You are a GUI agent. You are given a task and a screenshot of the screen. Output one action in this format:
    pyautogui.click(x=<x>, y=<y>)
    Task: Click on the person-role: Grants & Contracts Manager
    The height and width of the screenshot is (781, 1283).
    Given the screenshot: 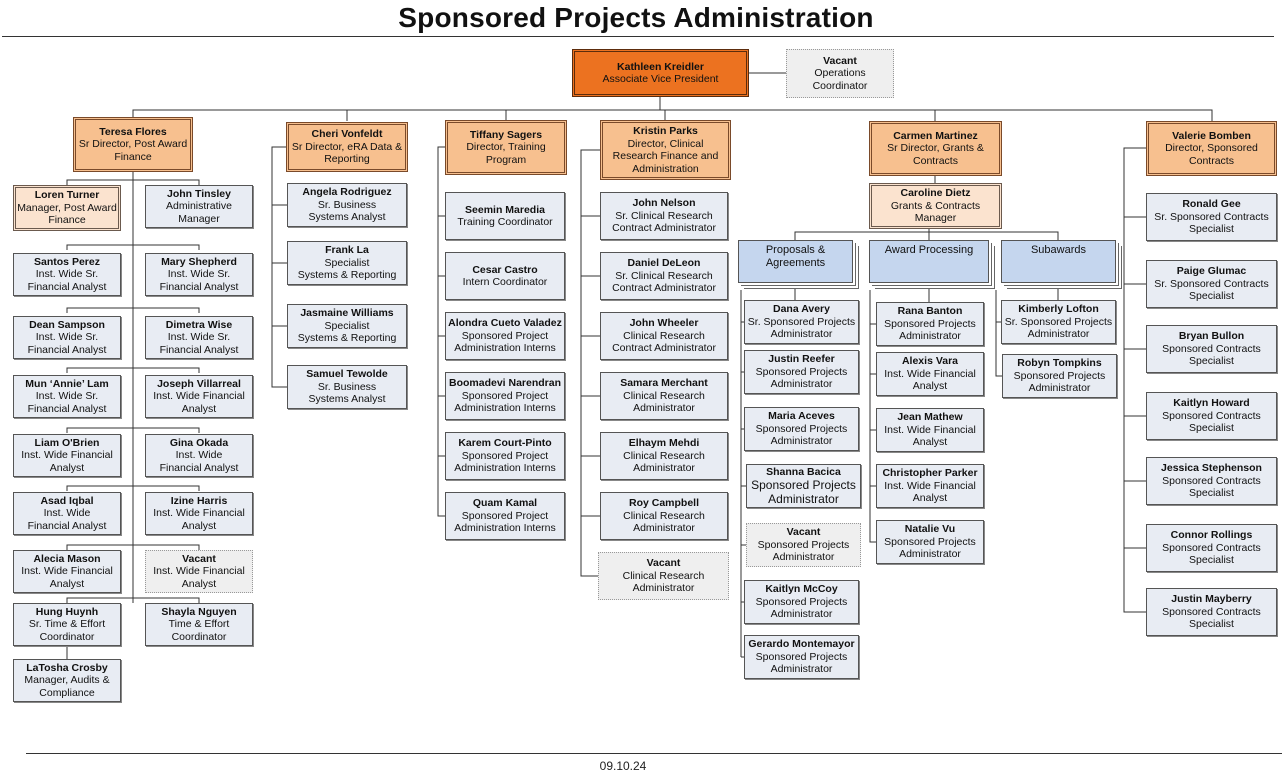 What is the action you would take?
    pyautogui.click(x=935, y=212)
    